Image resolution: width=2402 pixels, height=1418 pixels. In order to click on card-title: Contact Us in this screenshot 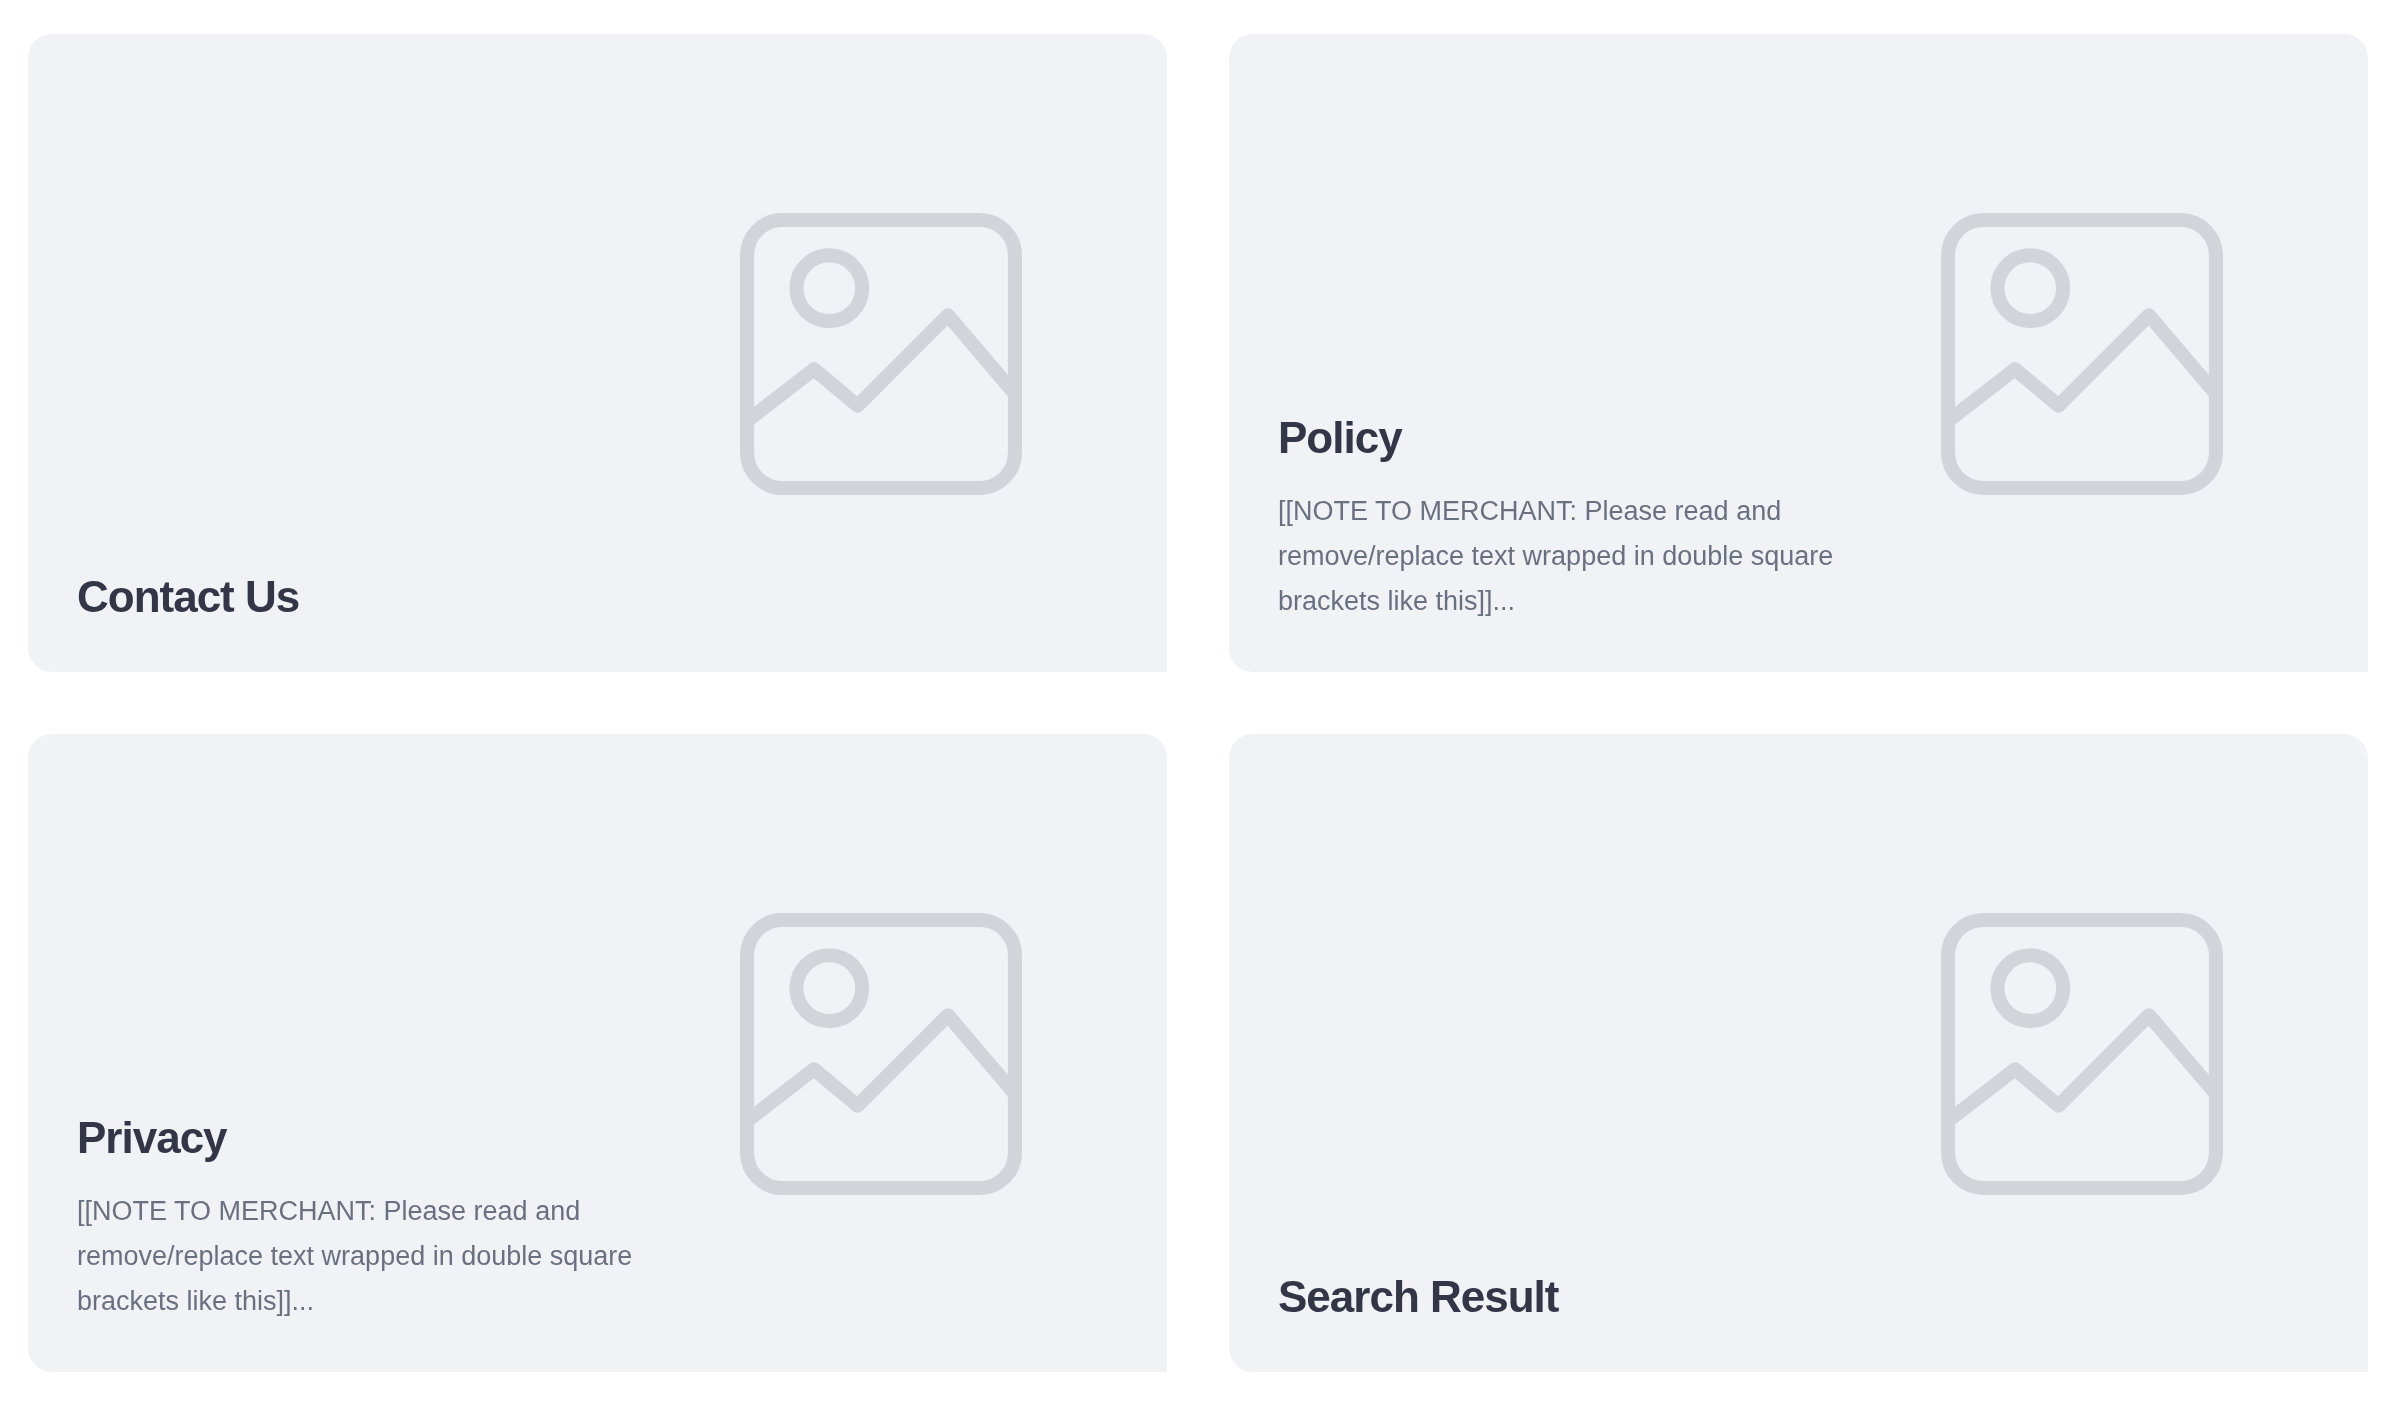, I will do `click(357, 597)`.